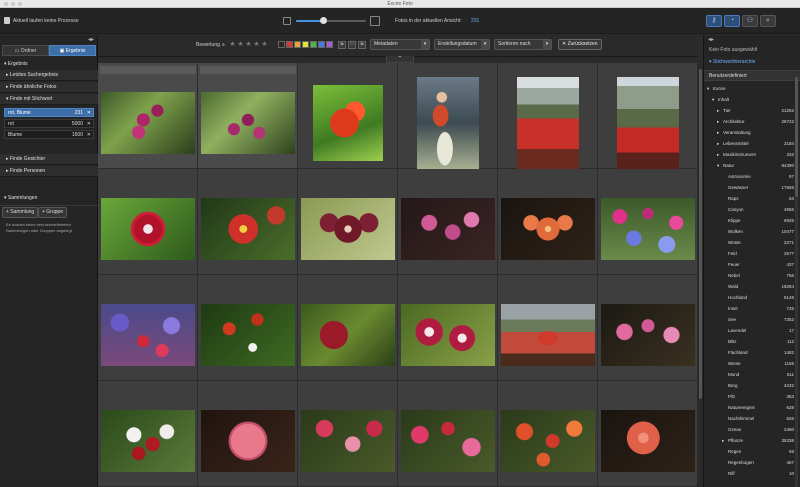 This screenshot has height=487, width=800. Describe the element at coordinates (750, 473) in the screenshot. I see `keyword-tree-item: Riff 10` at that location.